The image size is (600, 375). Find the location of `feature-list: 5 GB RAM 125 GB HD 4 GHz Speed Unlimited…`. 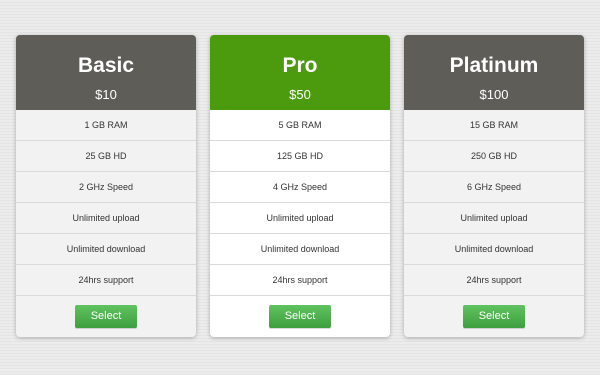

feature-list: 5 GB RAM 125 GB HD 4 GHz Speed Unlimited… is located at coordinates (300, 203).